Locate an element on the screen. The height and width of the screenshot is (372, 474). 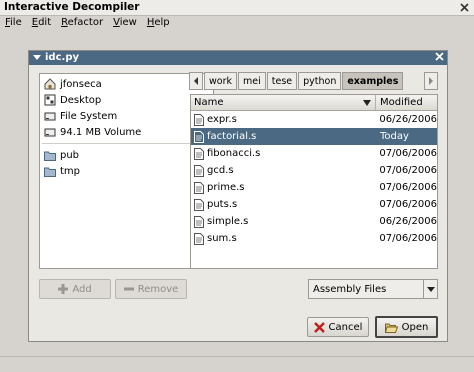
place-label: 94.1 MB Volume is located at coordinates (101, 132).